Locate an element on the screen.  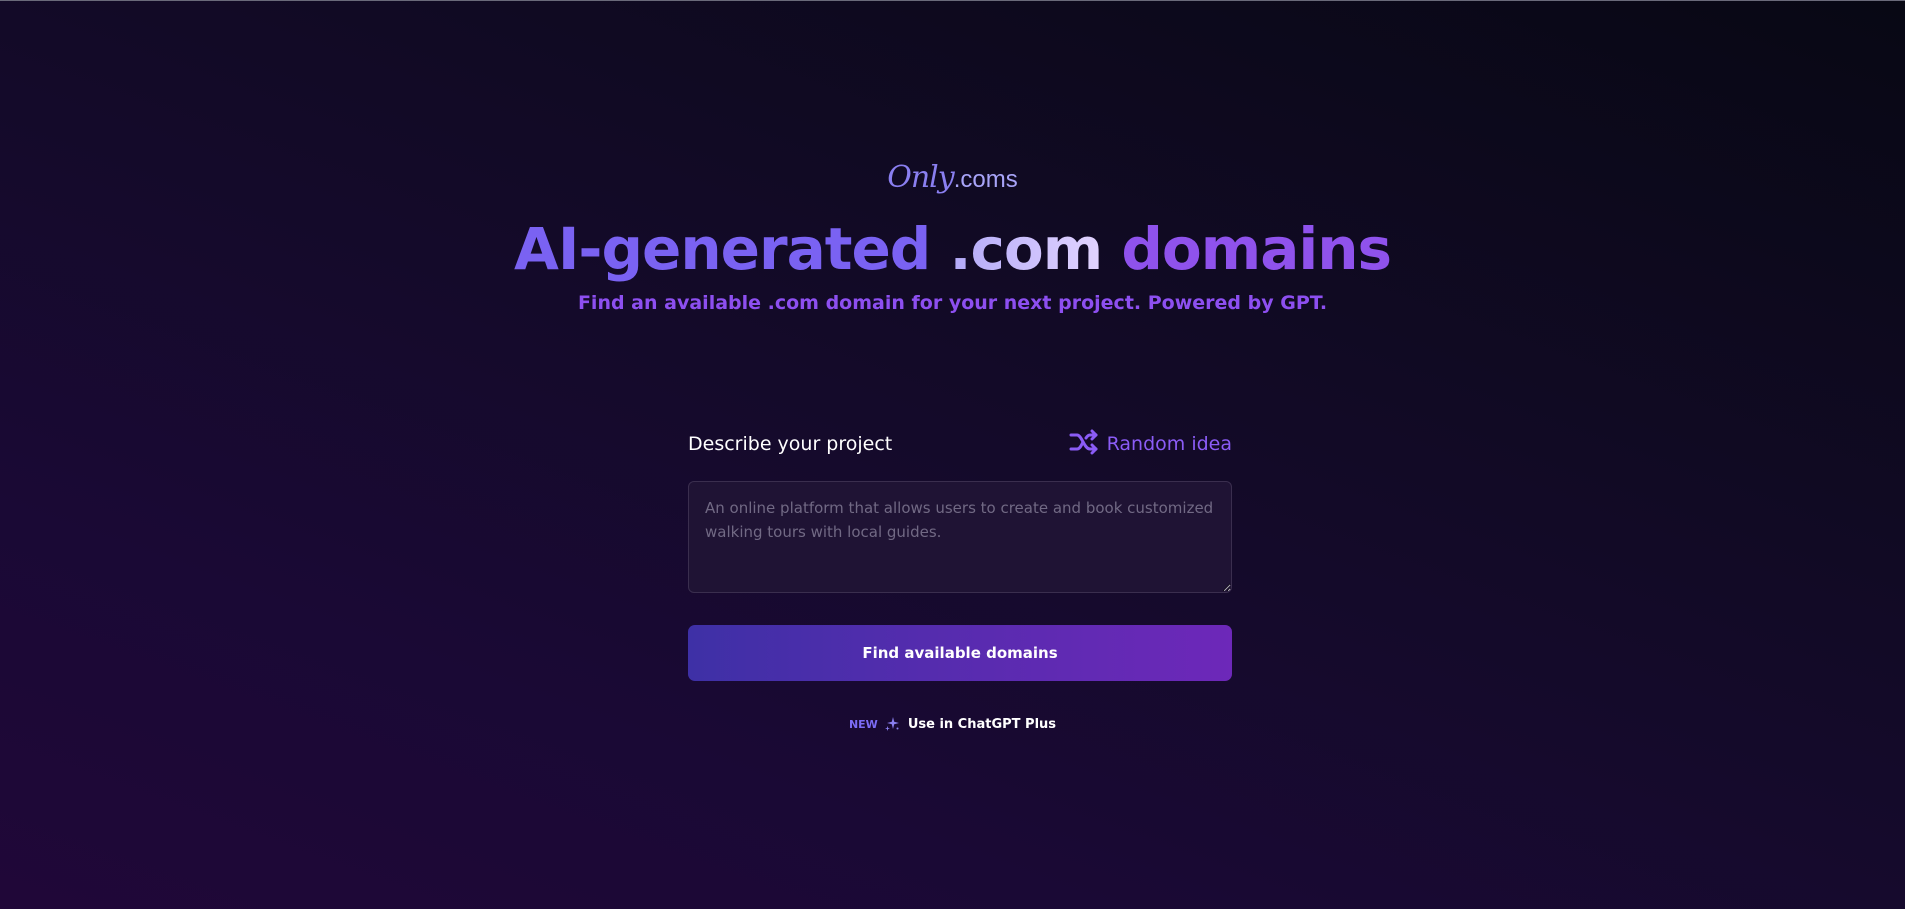
logo: Only.coms is located at coordinates (952, 177).